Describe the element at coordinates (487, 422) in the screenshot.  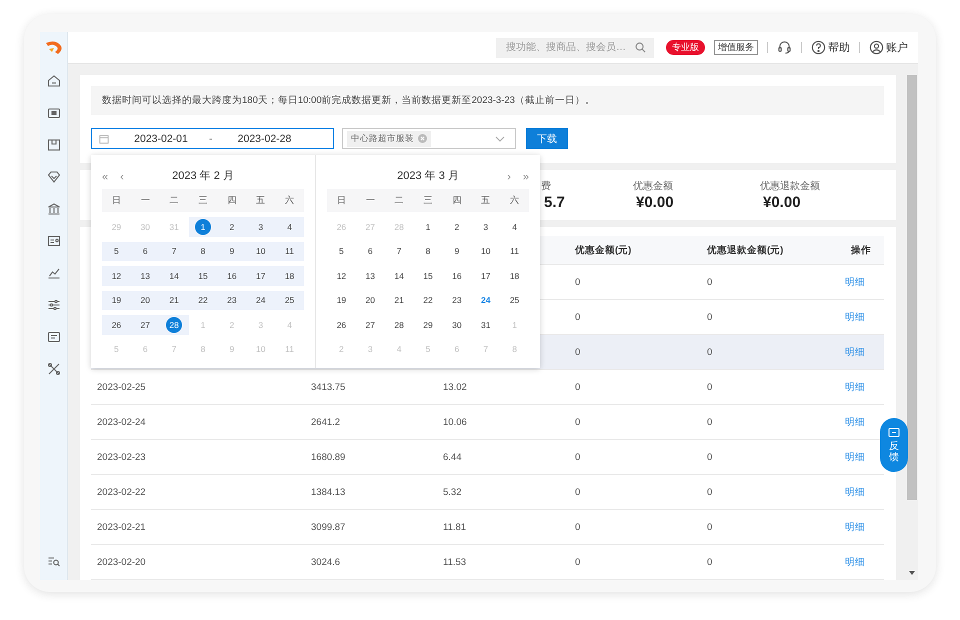
I see `table-row: 2023-02-24 2641.2 10.06 0 0 明细` at that location.